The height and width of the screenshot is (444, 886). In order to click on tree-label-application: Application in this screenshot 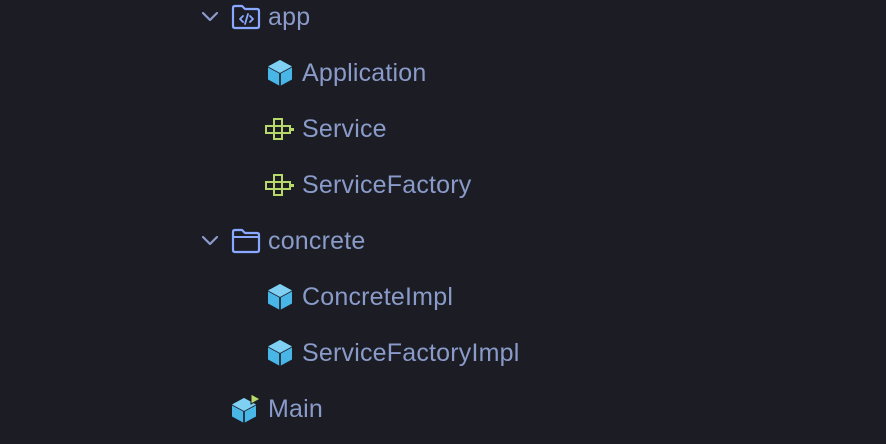, I will do `click(364, 73)`.